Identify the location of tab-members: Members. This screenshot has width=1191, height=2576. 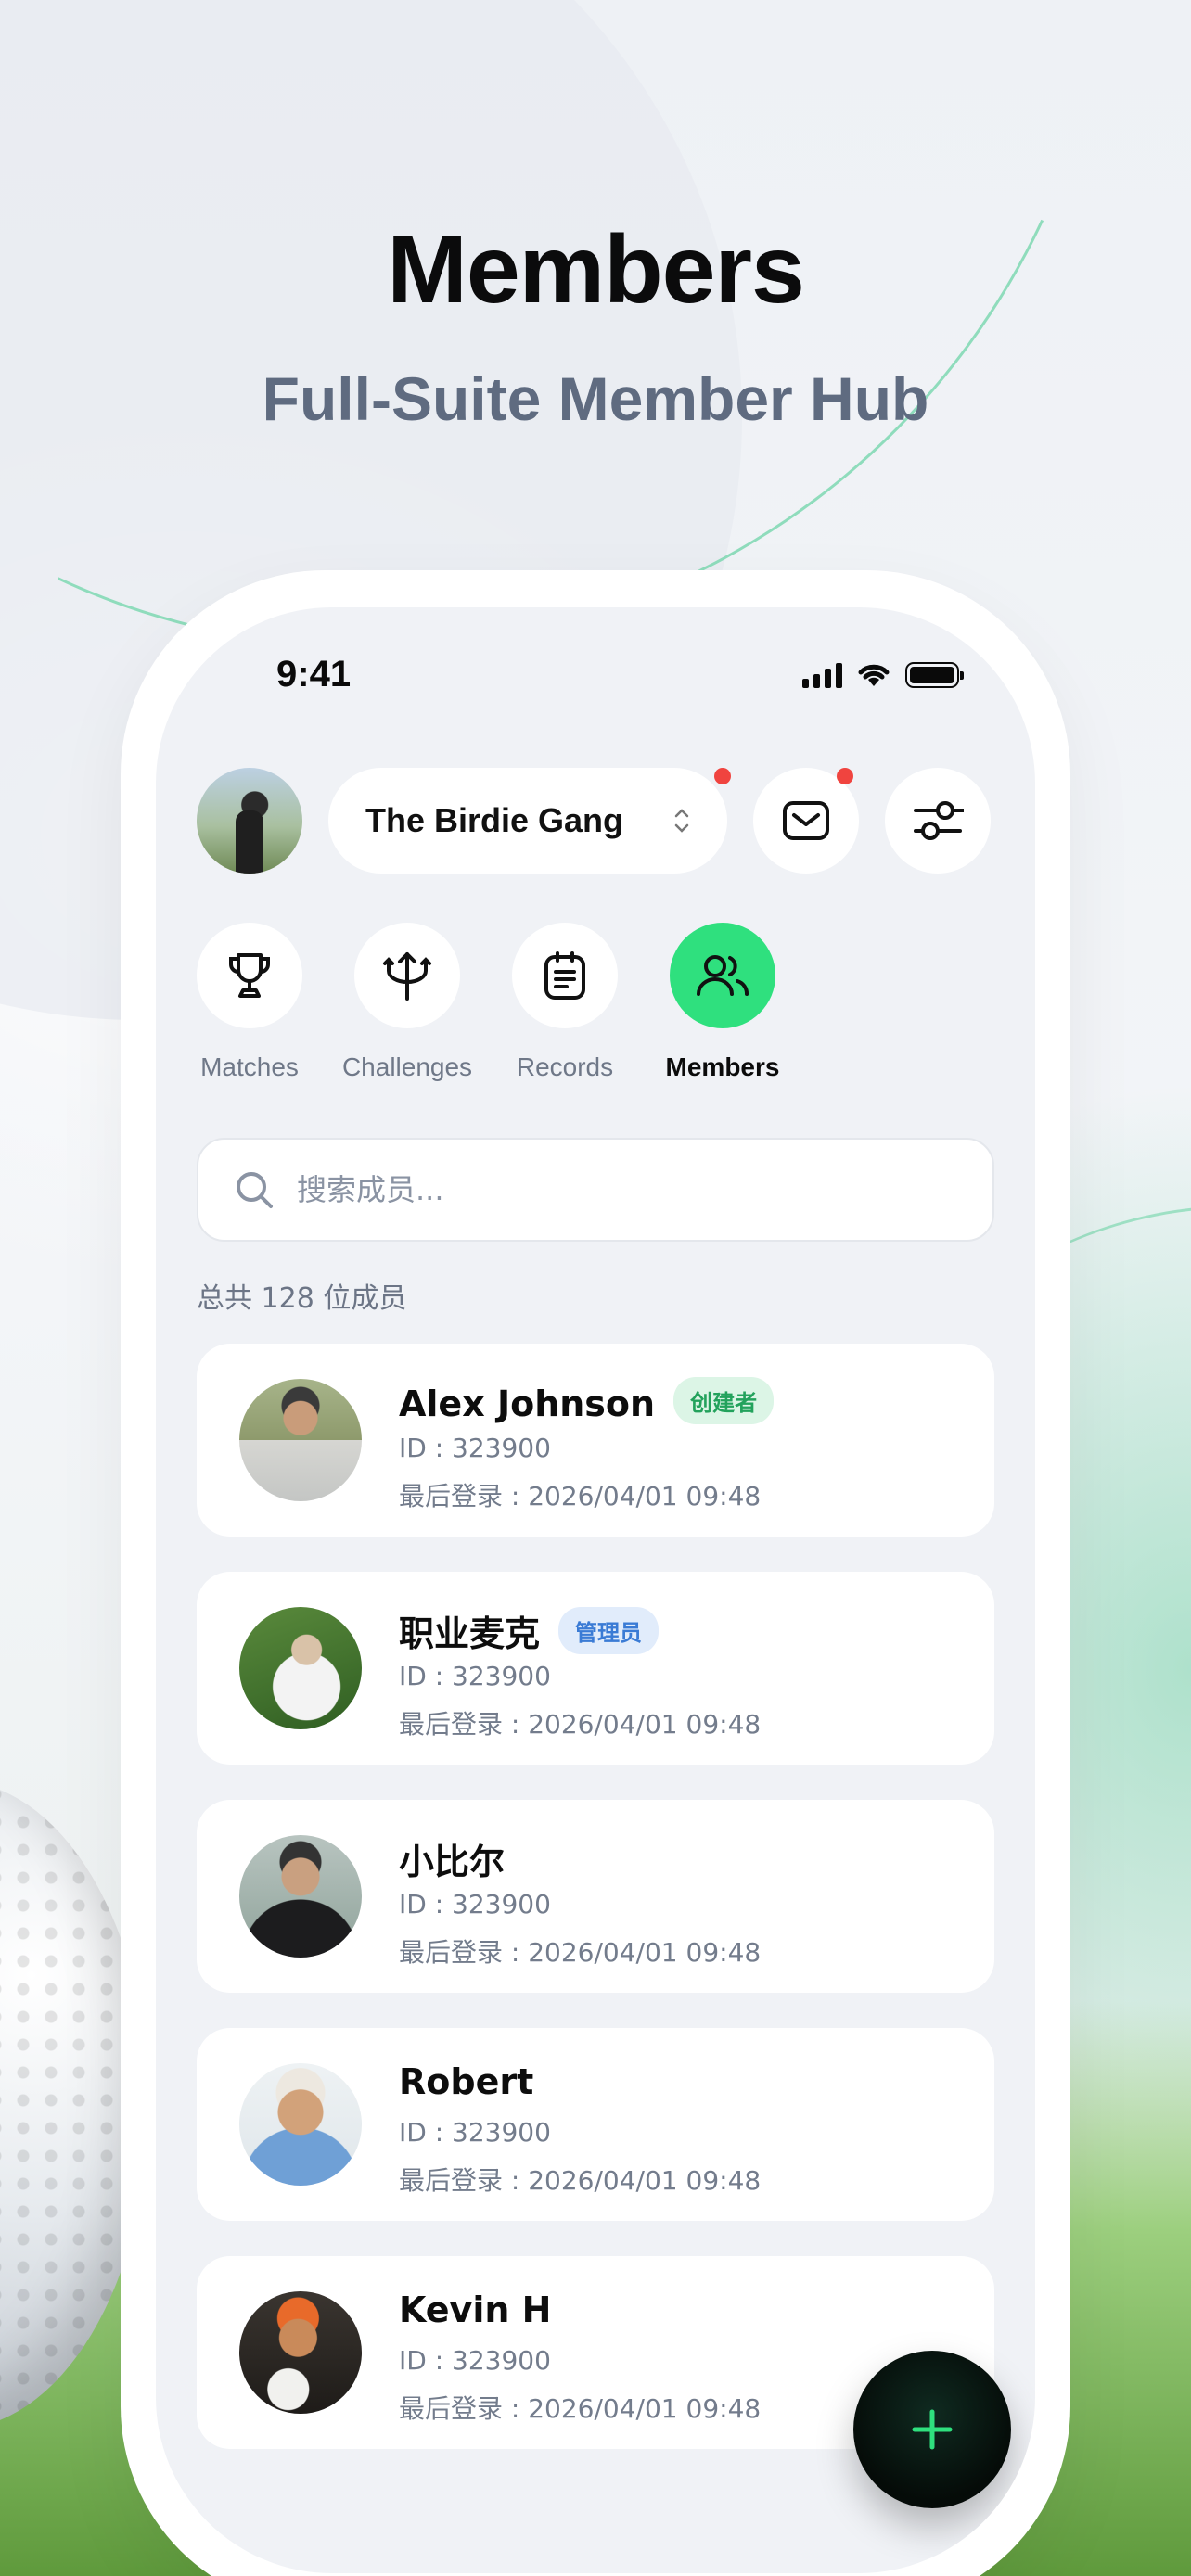
(722, 1003).